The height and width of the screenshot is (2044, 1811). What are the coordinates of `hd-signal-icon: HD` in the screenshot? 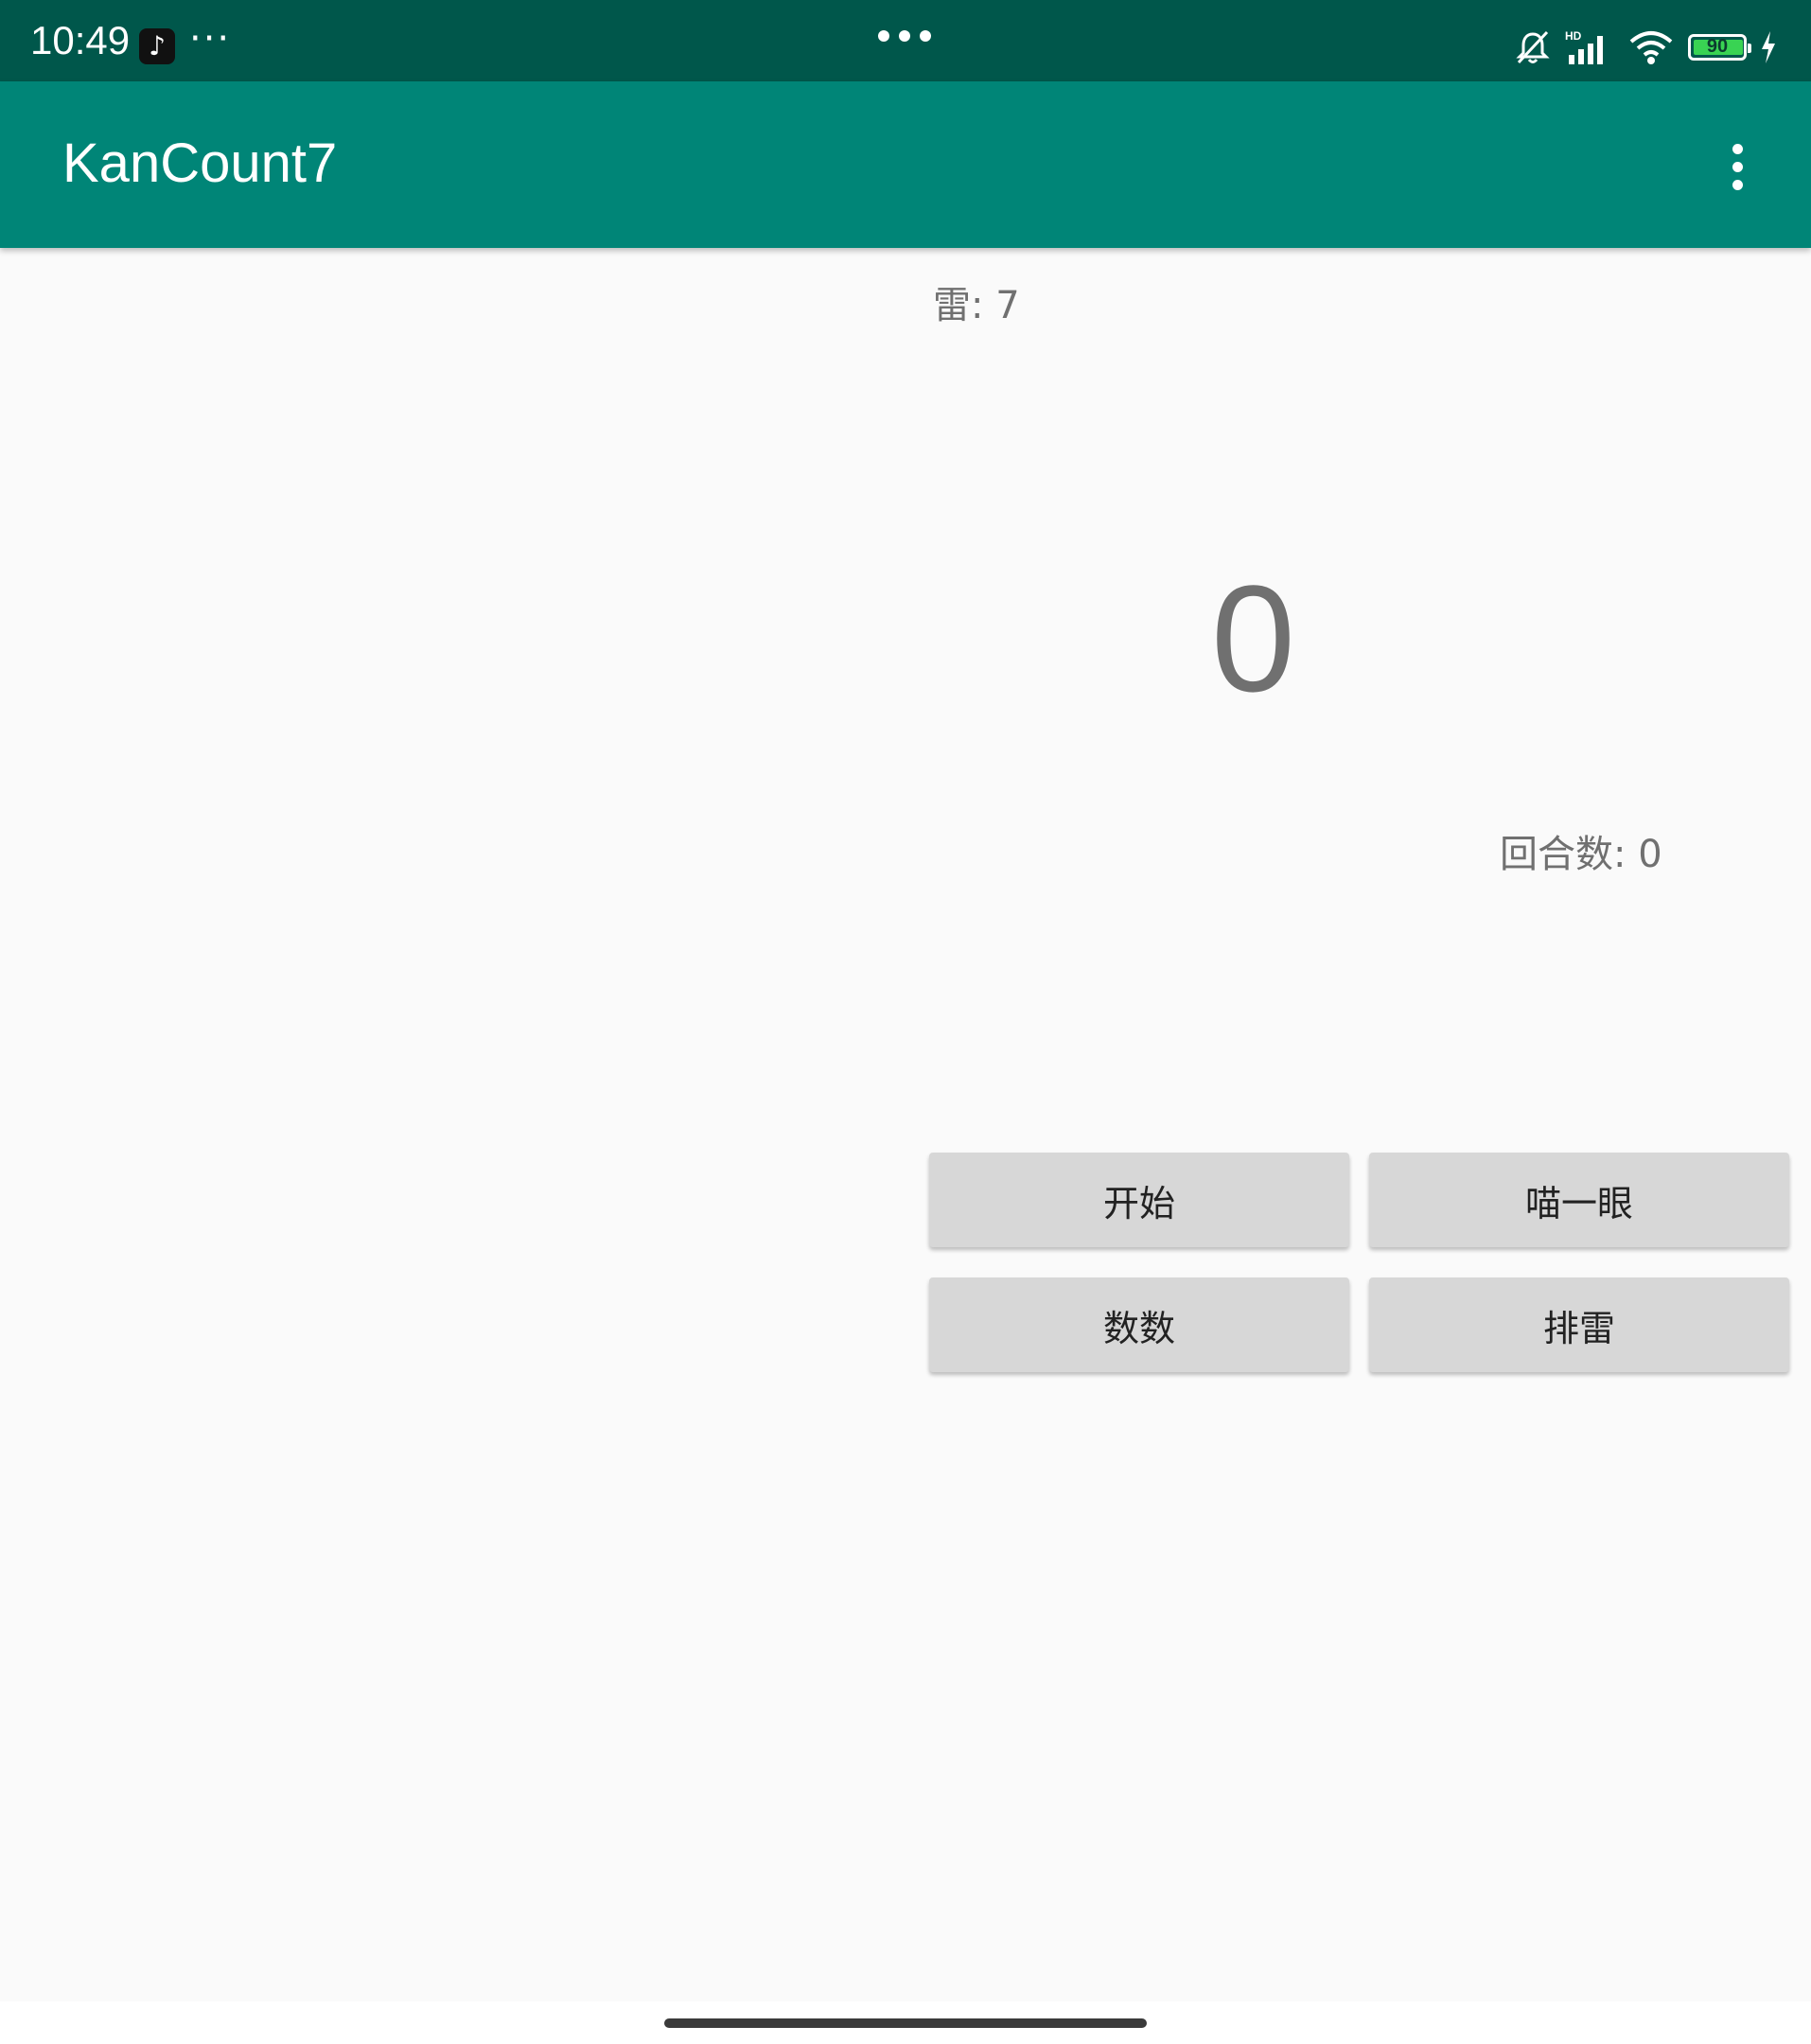 It's located at (1584, 46).